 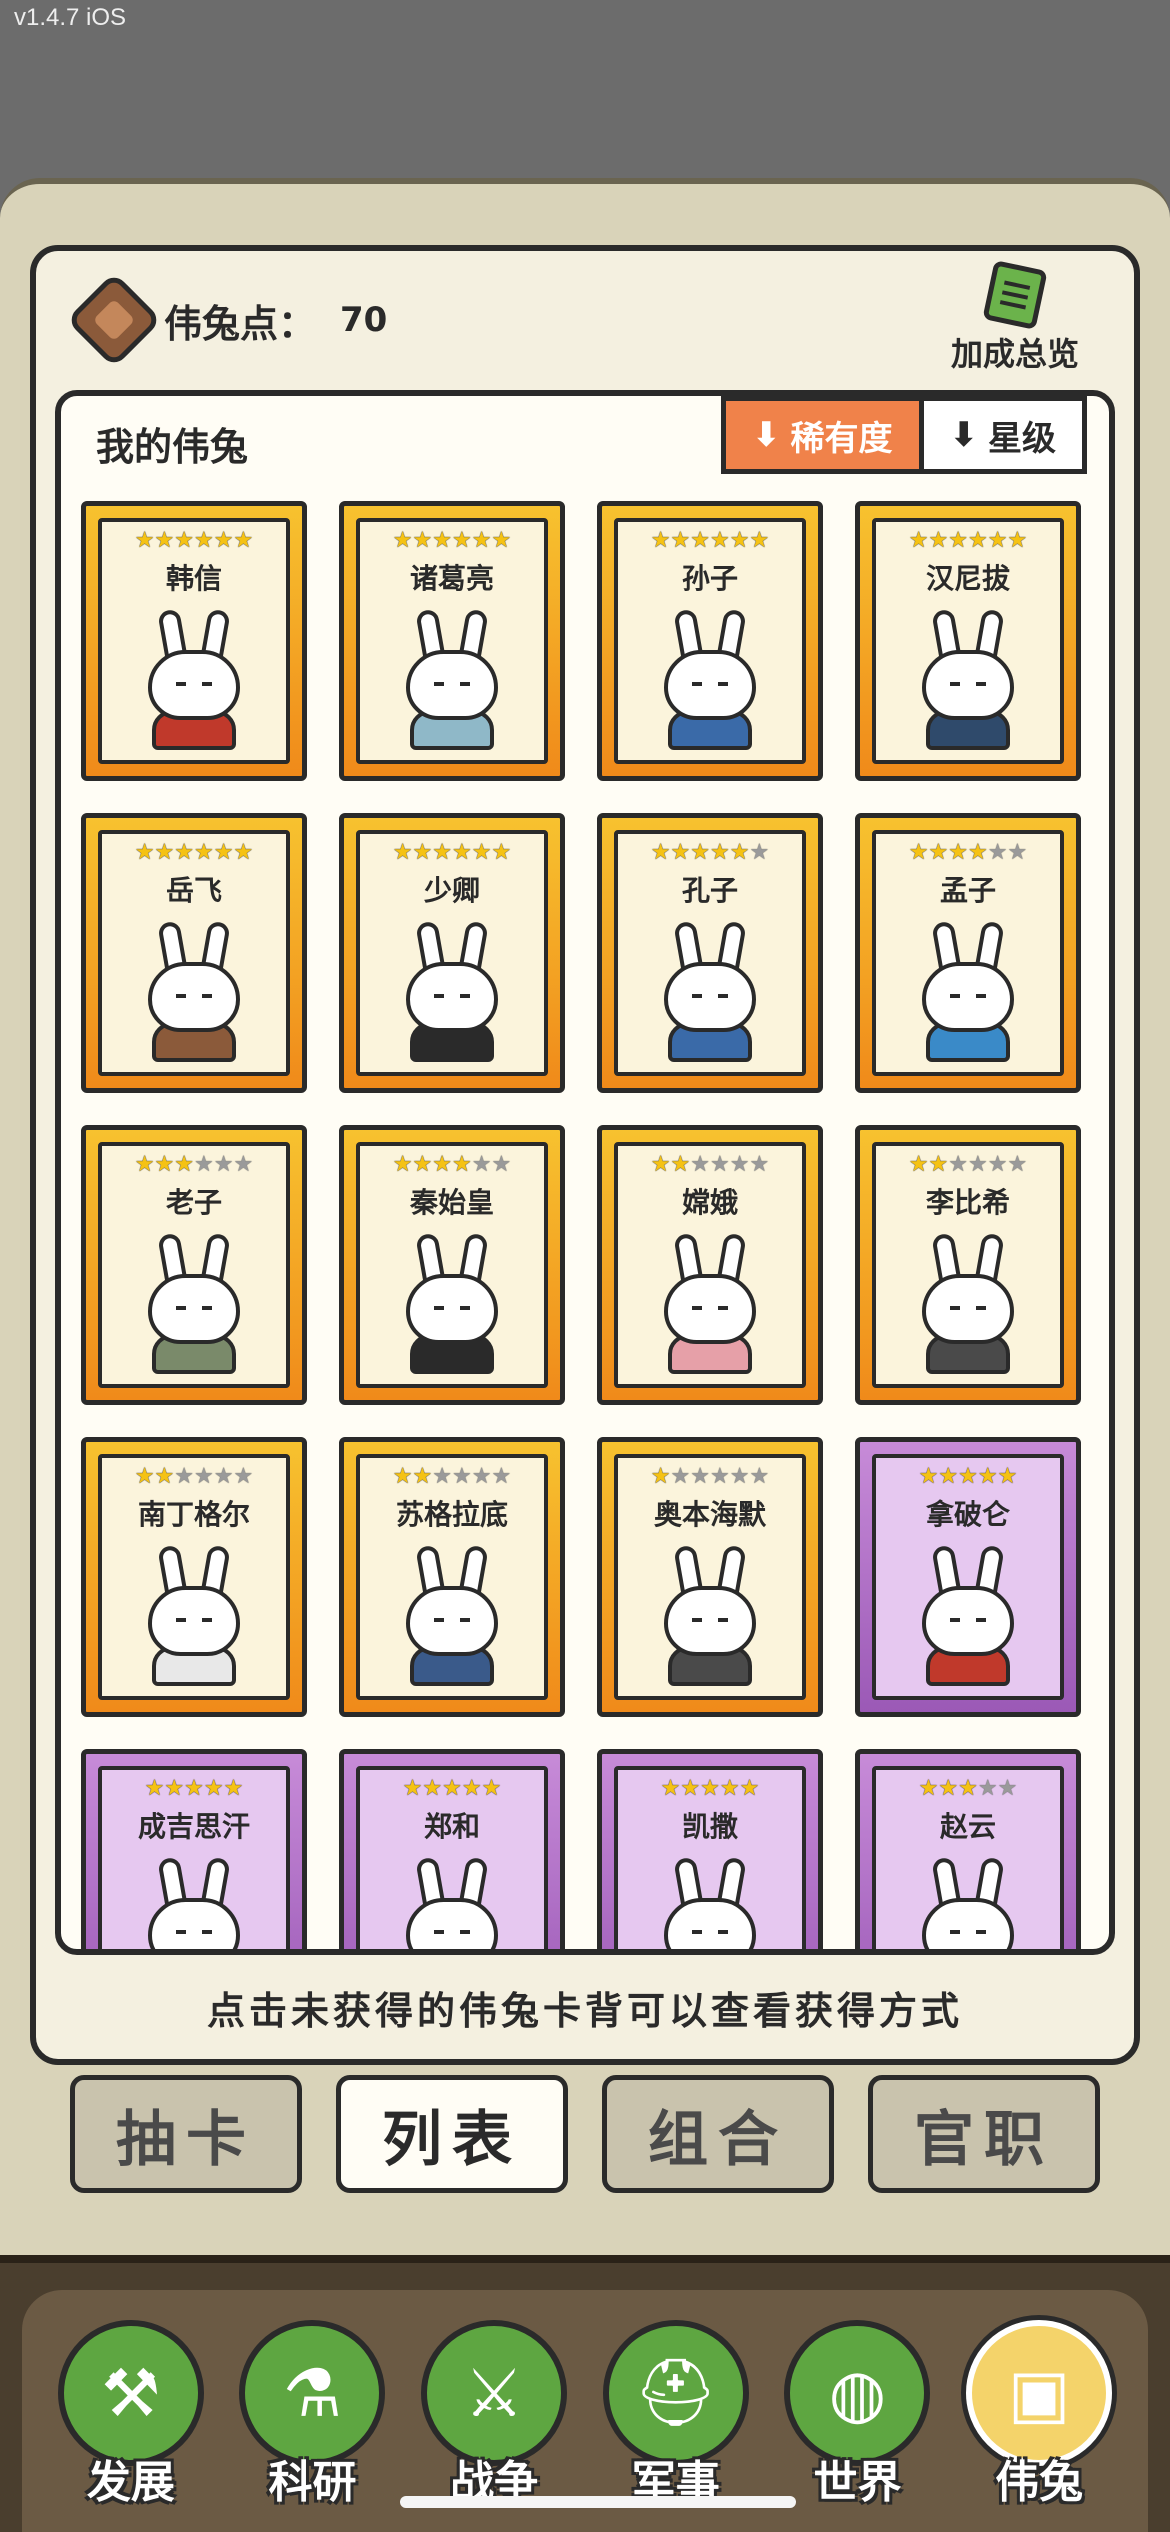 What do you see at coordinates (967, 890) in the screenshot?
I see `hero-name: 孟子` at bounding box center [967, 890].